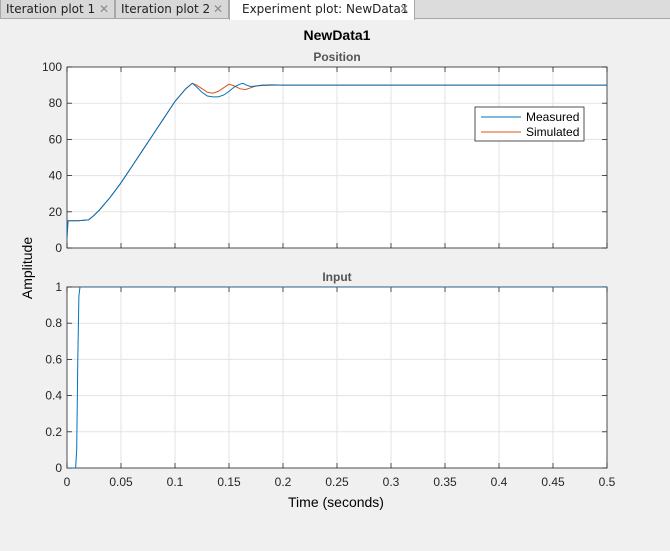 The height and width of the screenshot is (551, 670). I want to click on legend-label-measured: Measured, so click(552, 117).